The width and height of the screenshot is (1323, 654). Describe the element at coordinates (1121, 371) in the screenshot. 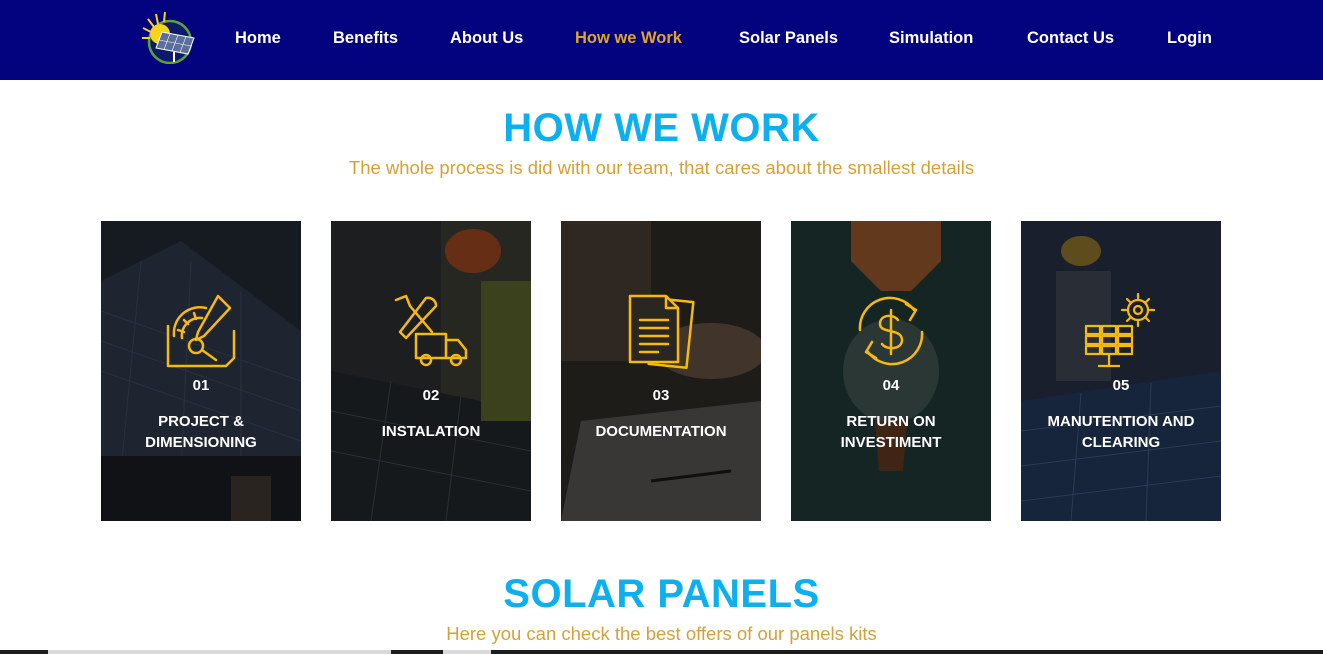

I see `process-card-maintenance: 05 MANUTENTION AND CLEARING` at that location.